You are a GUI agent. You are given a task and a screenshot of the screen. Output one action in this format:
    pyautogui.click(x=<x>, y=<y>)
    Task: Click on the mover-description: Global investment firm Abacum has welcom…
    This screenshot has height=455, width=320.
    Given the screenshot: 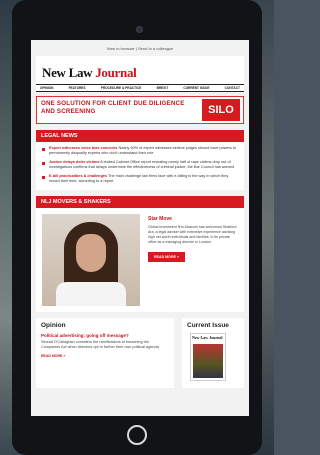 What is the action you would take?
    pyautogui.click(x=192, y=234)
    